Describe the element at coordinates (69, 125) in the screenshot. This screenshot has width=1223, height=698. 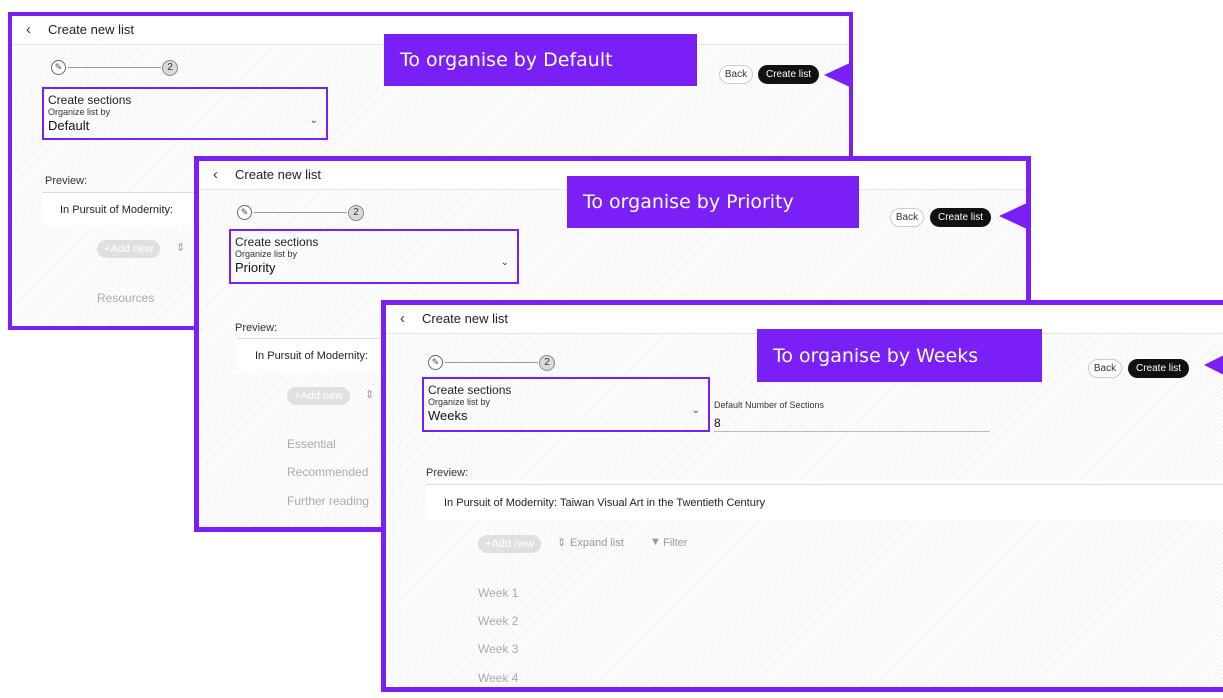
I see `organize-by-value: Default` at that location.